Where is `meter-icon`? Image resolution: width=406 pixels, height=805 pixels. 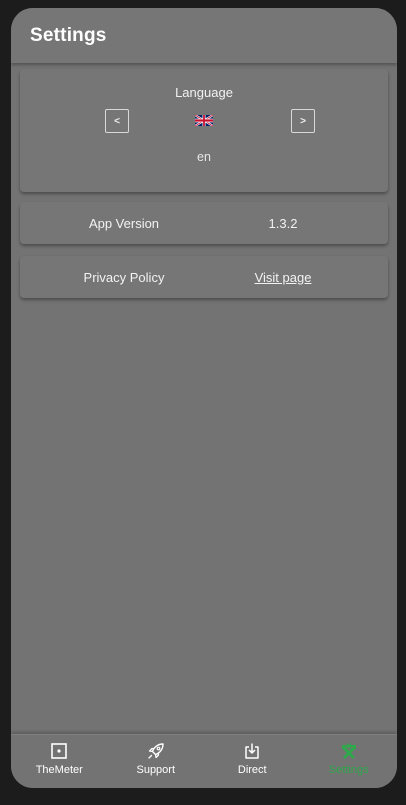
meter-icon is located at coordinates (59, 751).